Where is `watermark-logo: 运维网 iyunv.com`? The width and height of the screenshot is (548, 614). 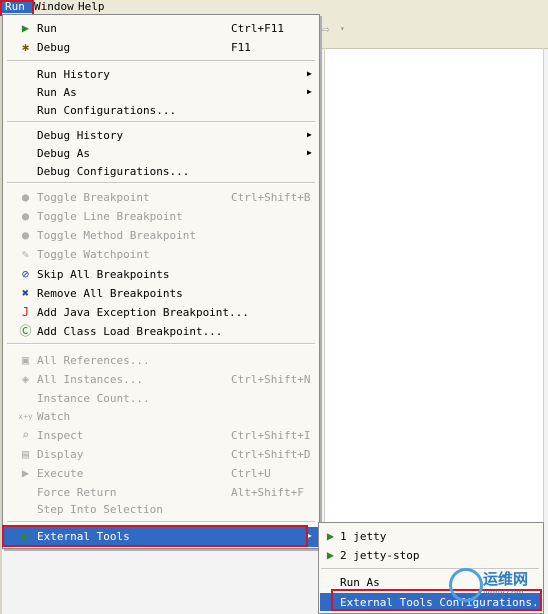 watermark-logo: 运维网 iyunv.com is located at coordinates (497, 589).